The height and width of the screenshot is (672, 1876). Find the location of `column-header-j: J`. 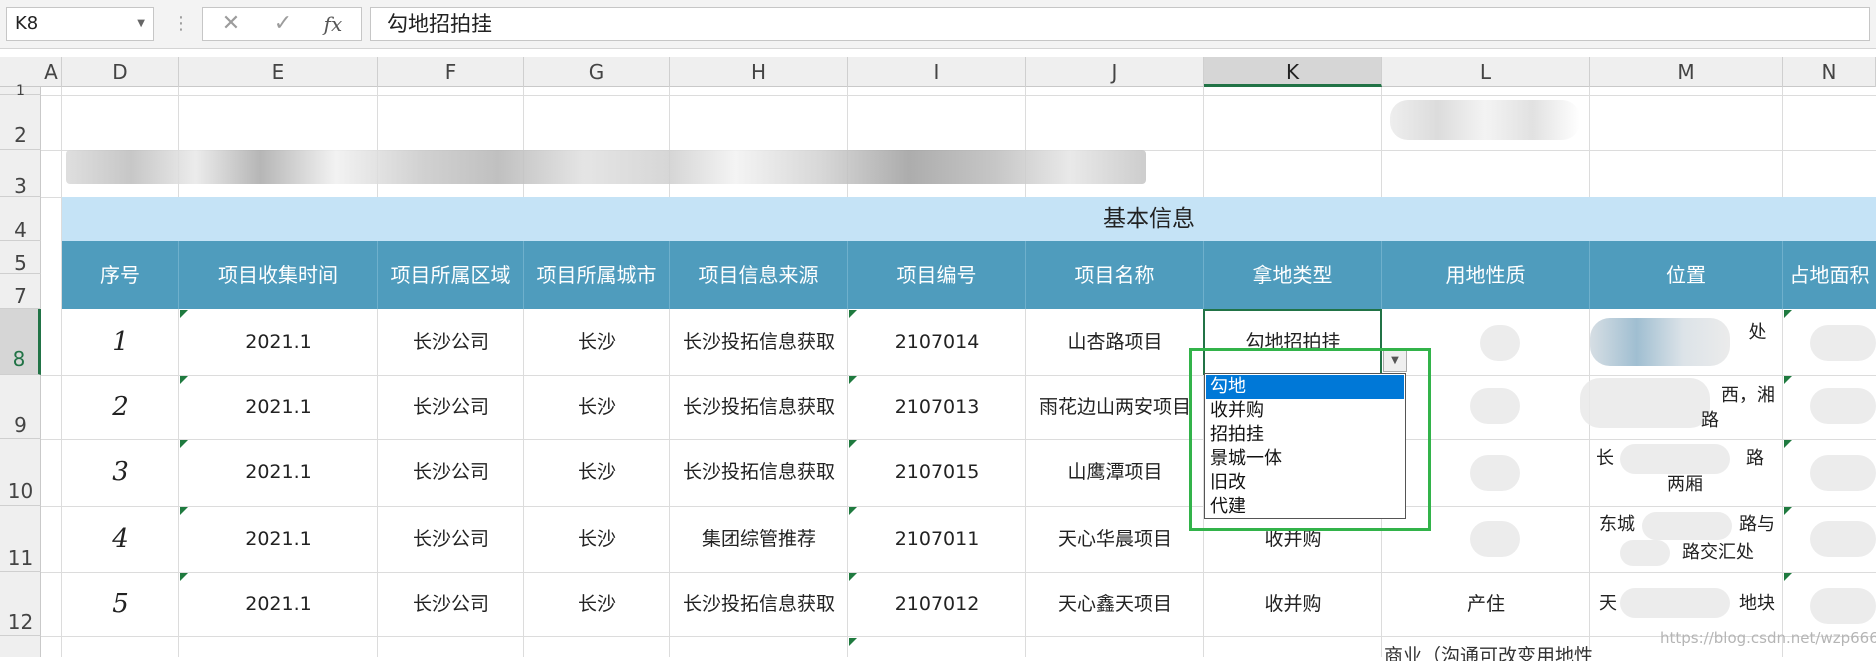

column-header-j: J is located at coordinates (1115, 72).